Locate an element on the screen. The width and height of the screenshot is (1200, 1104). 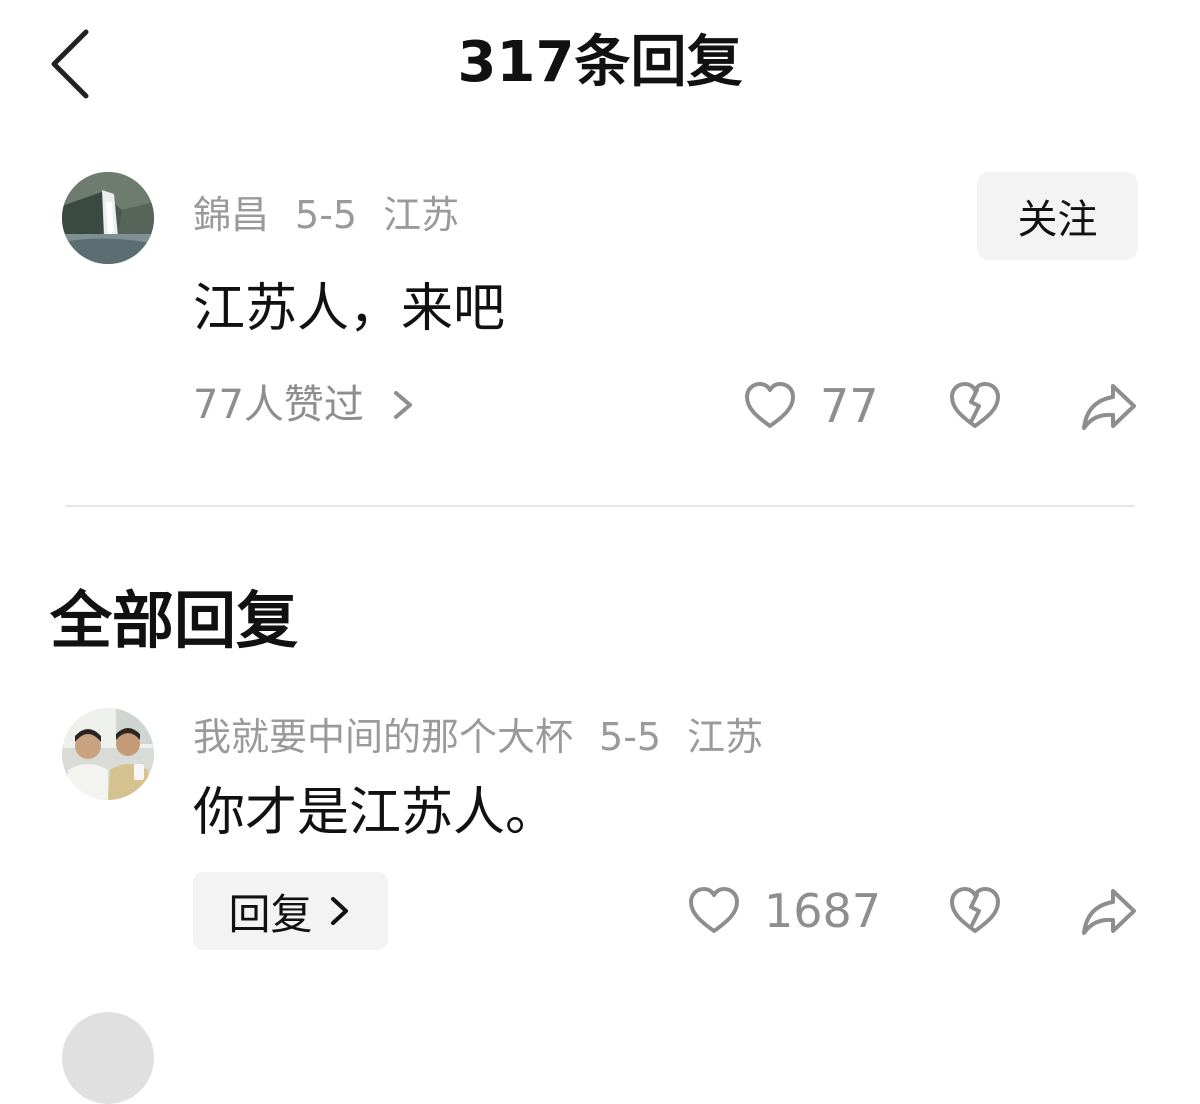
reply-date: 5-5 is located at coordinates (630, 737).